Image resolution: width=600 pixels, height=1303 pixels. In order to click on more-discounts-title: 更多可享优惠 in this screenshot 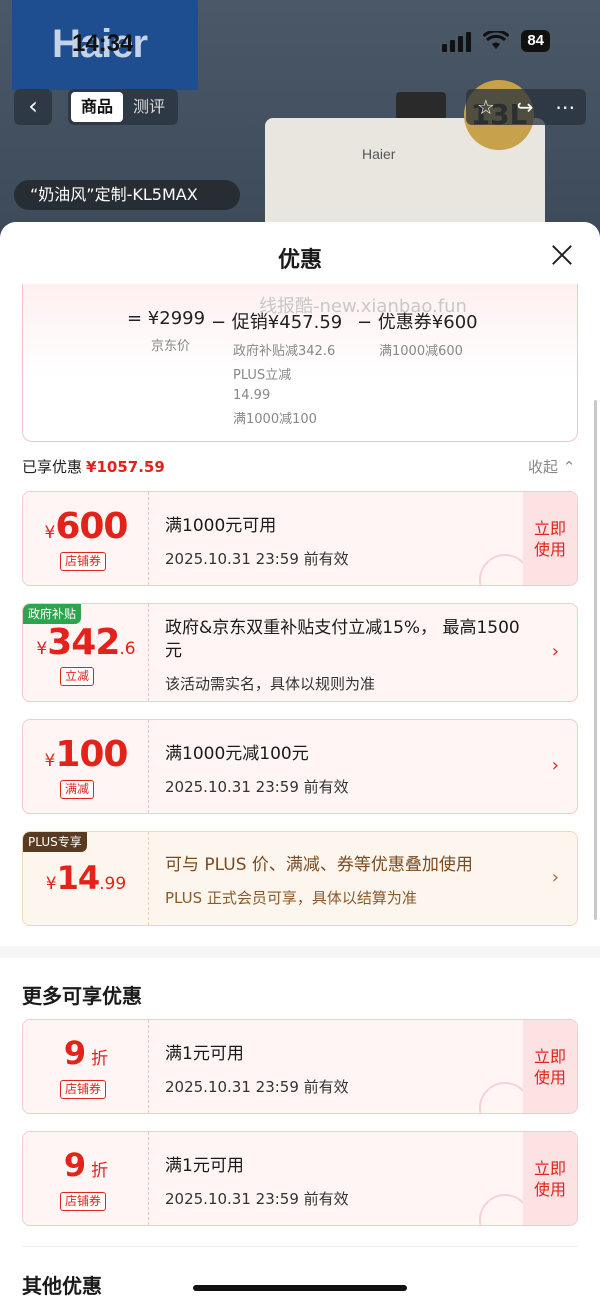, I will do `click(82, 996)`.